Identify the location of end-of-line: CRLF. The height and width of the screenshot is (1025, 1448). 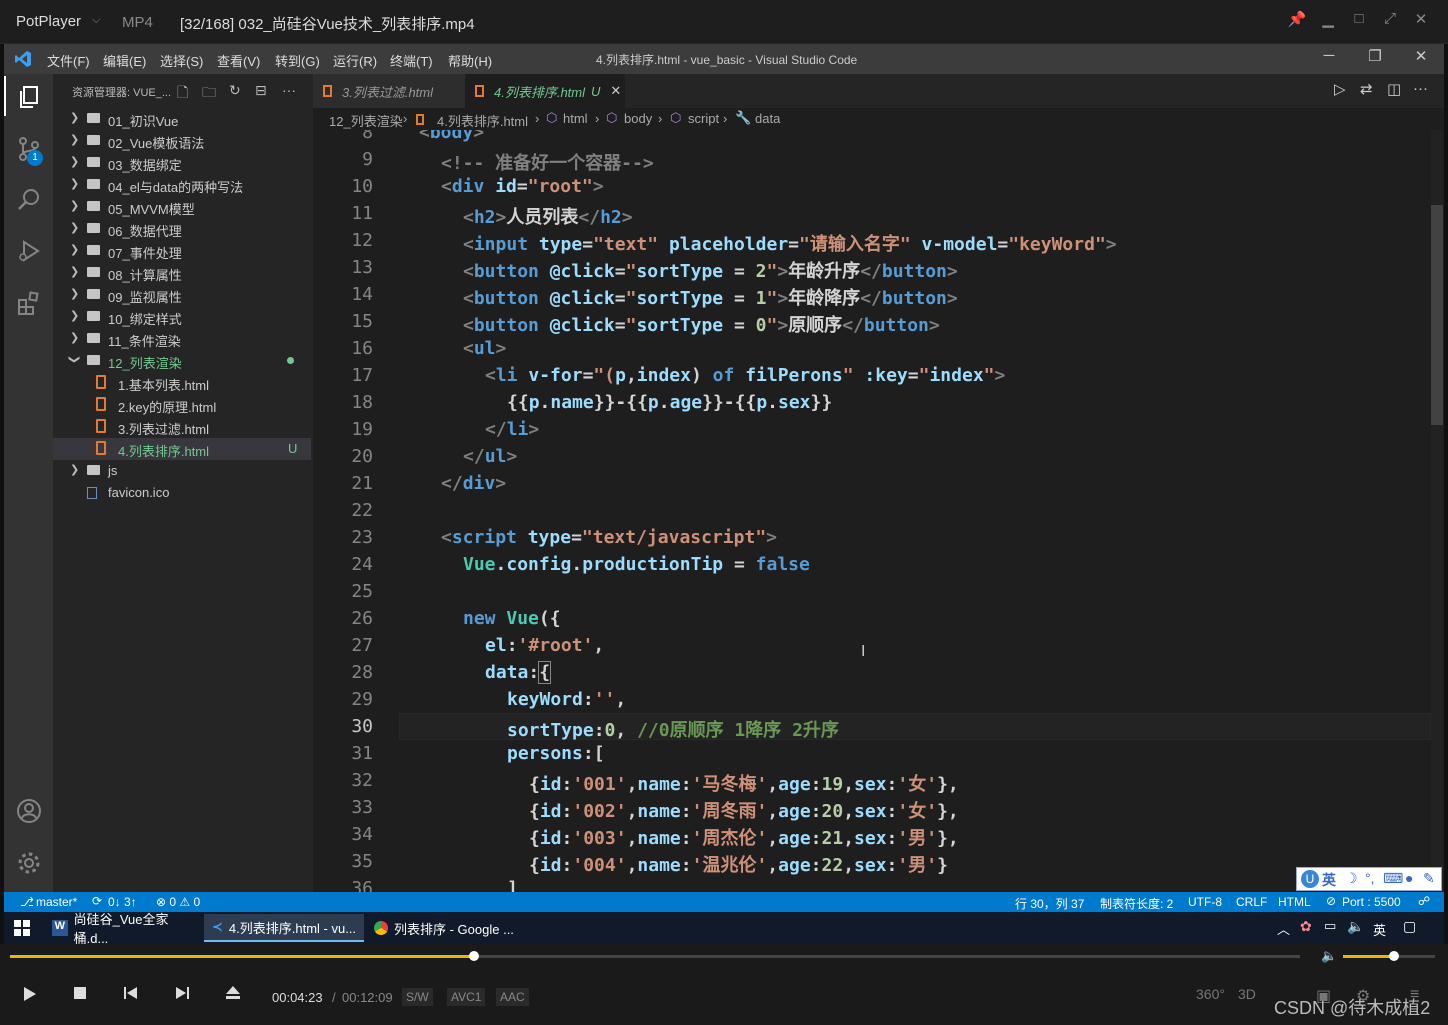
(1251, 902).